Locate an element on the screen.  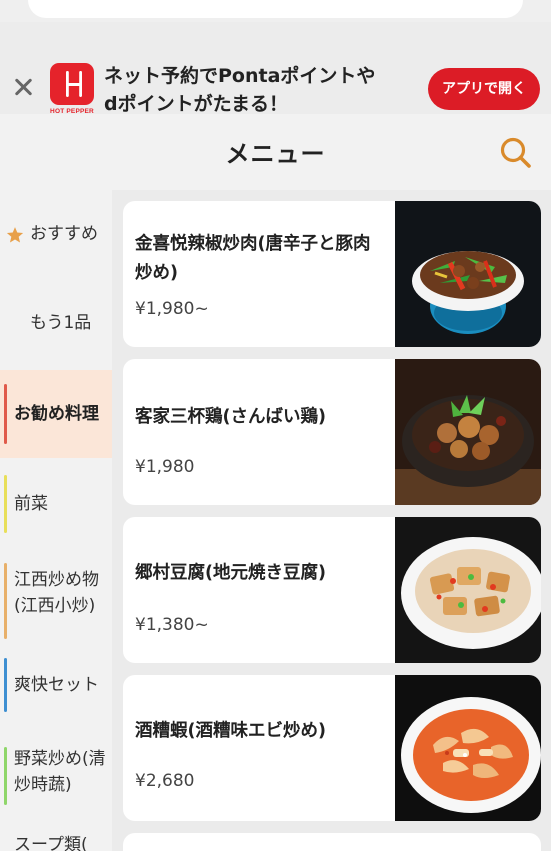
sidebar-item-label: 爽快セット is located at coordinates (56, 685).